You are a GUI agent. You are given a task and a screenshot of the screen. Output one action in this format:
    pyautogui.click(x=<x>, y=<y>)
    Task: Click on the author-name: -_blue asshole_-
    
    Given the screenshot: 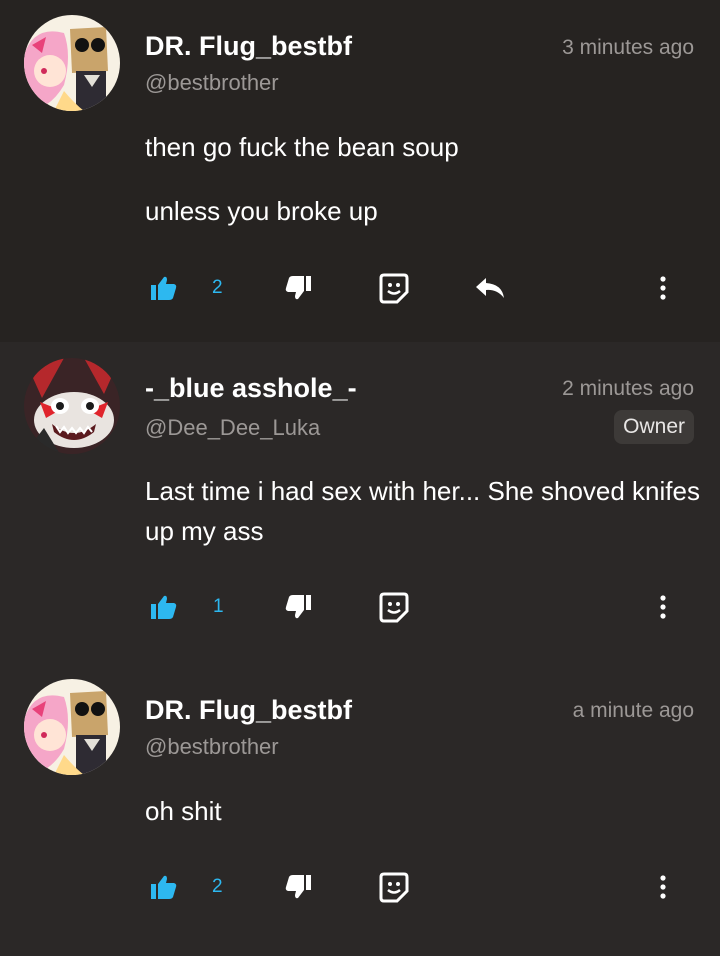 What is the action you would take?
    pyautogui.click(x=251, y=388)
    